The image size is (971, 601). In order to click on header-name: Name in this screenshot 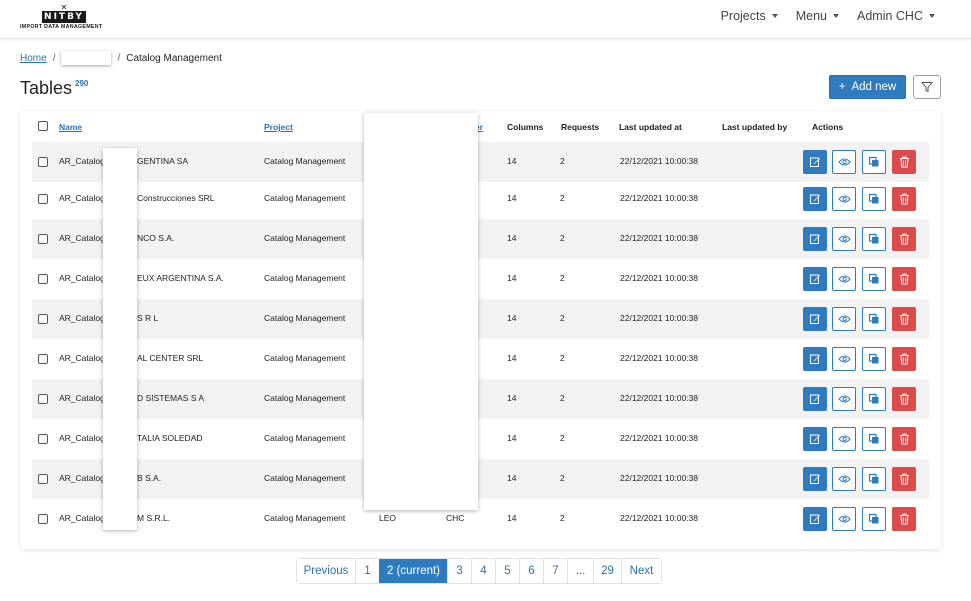, I will do `click(70, 127)`.